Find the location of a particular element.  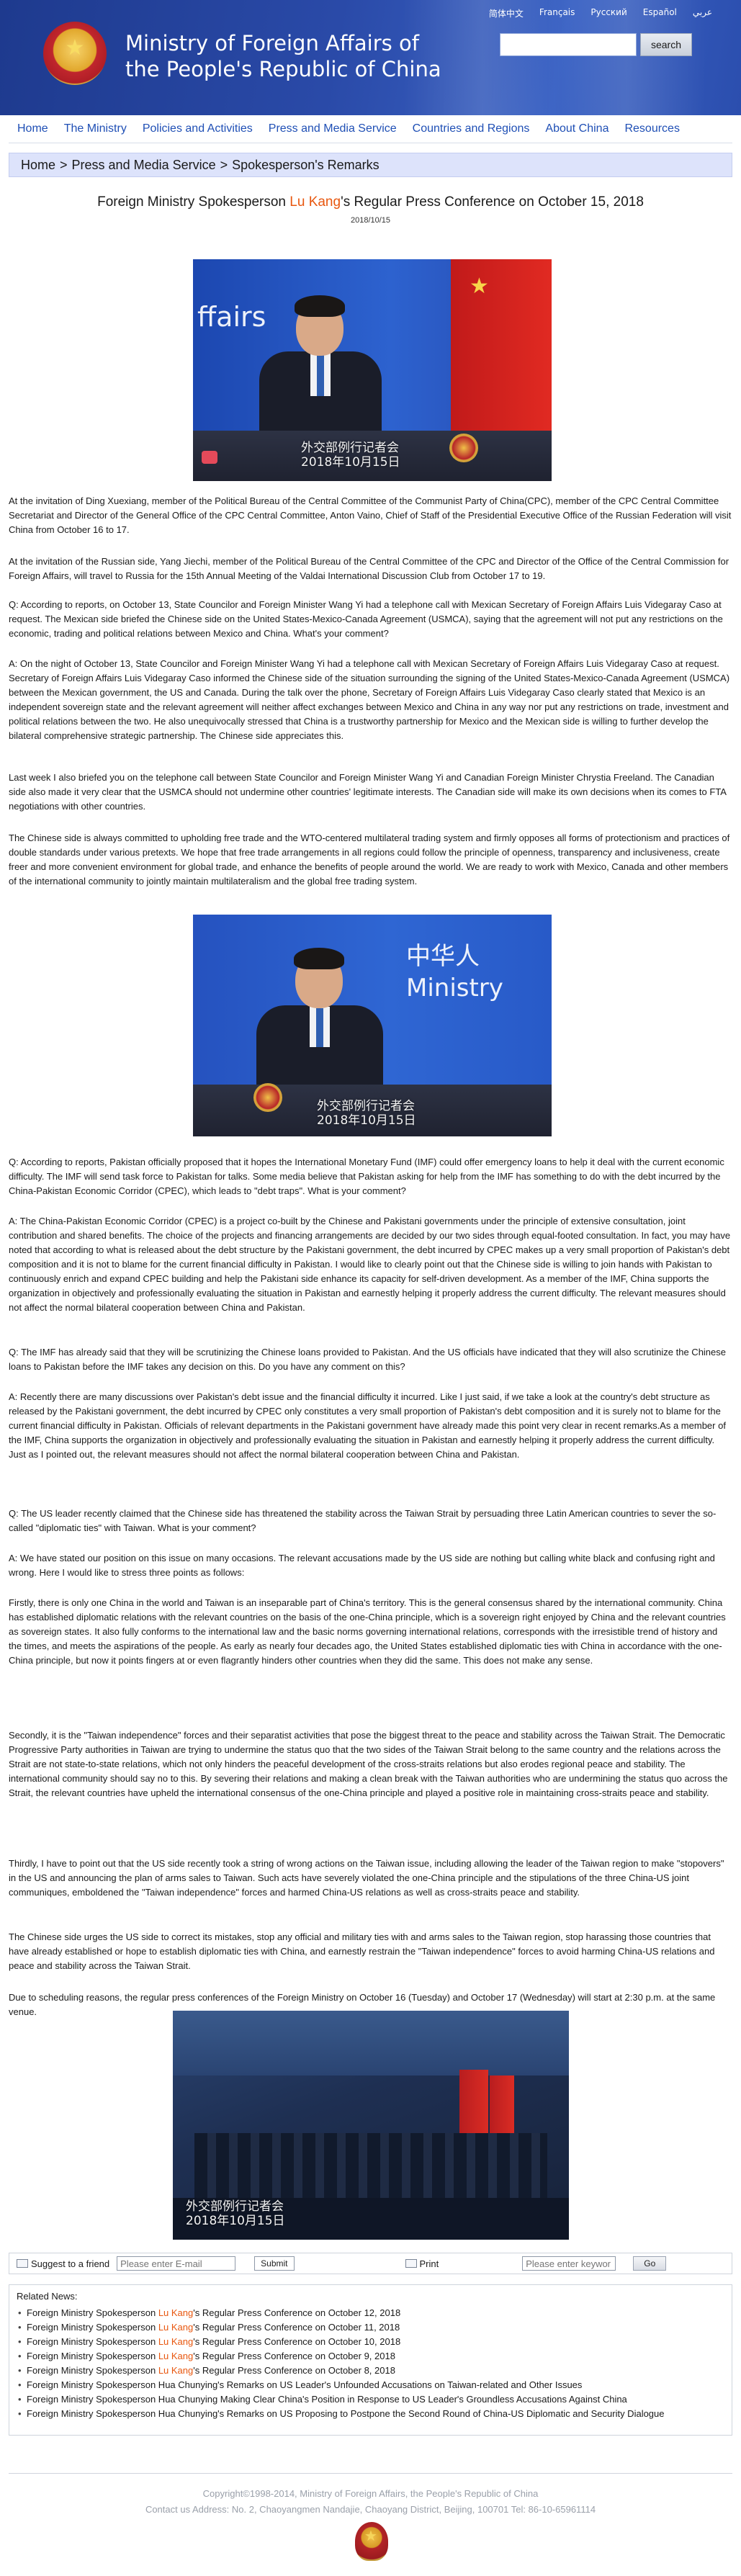

government-site-badge-icon: ★ is located at coordinates (371, 2541).